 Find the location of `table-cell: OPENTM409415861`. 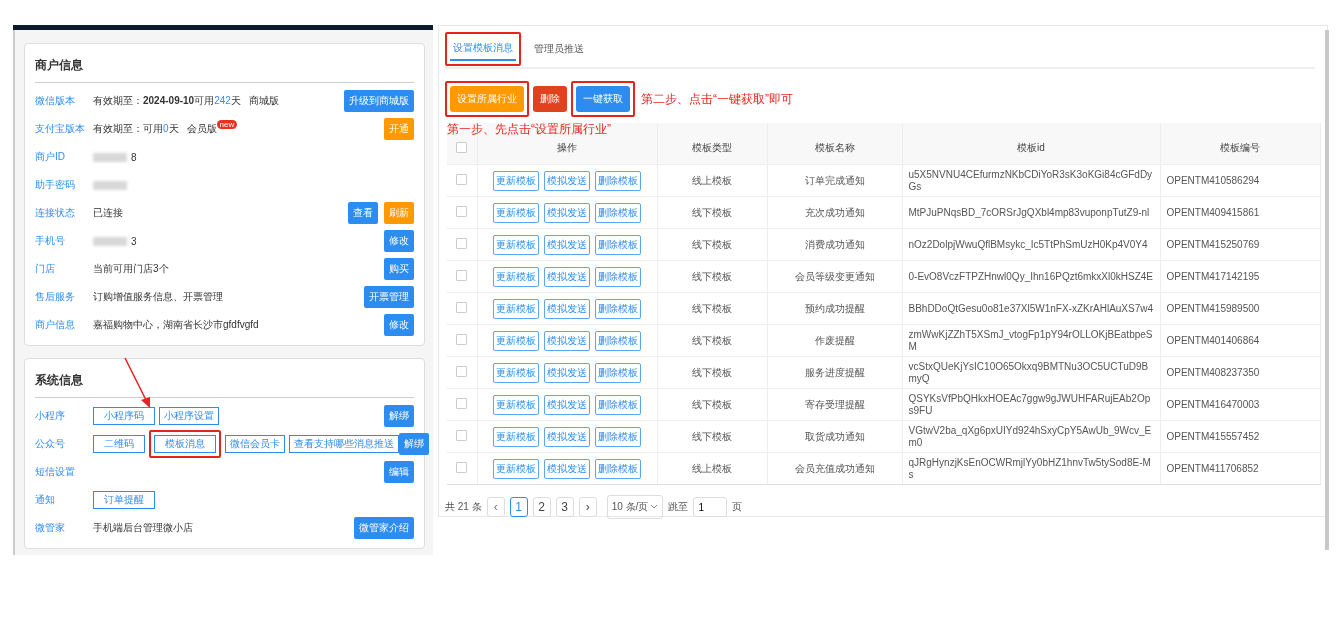

table-cell: OPENTM409415861 is located at coordinates (1213, 212).